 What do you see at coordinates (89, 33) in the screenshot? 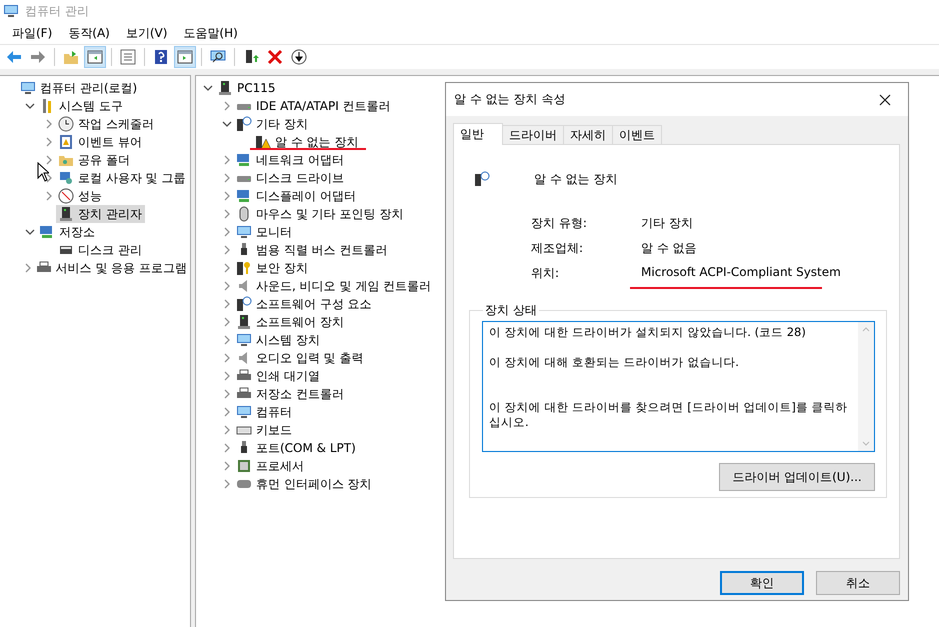
I see `menu-item: 동작(A)` at bounding box center [89, 33].